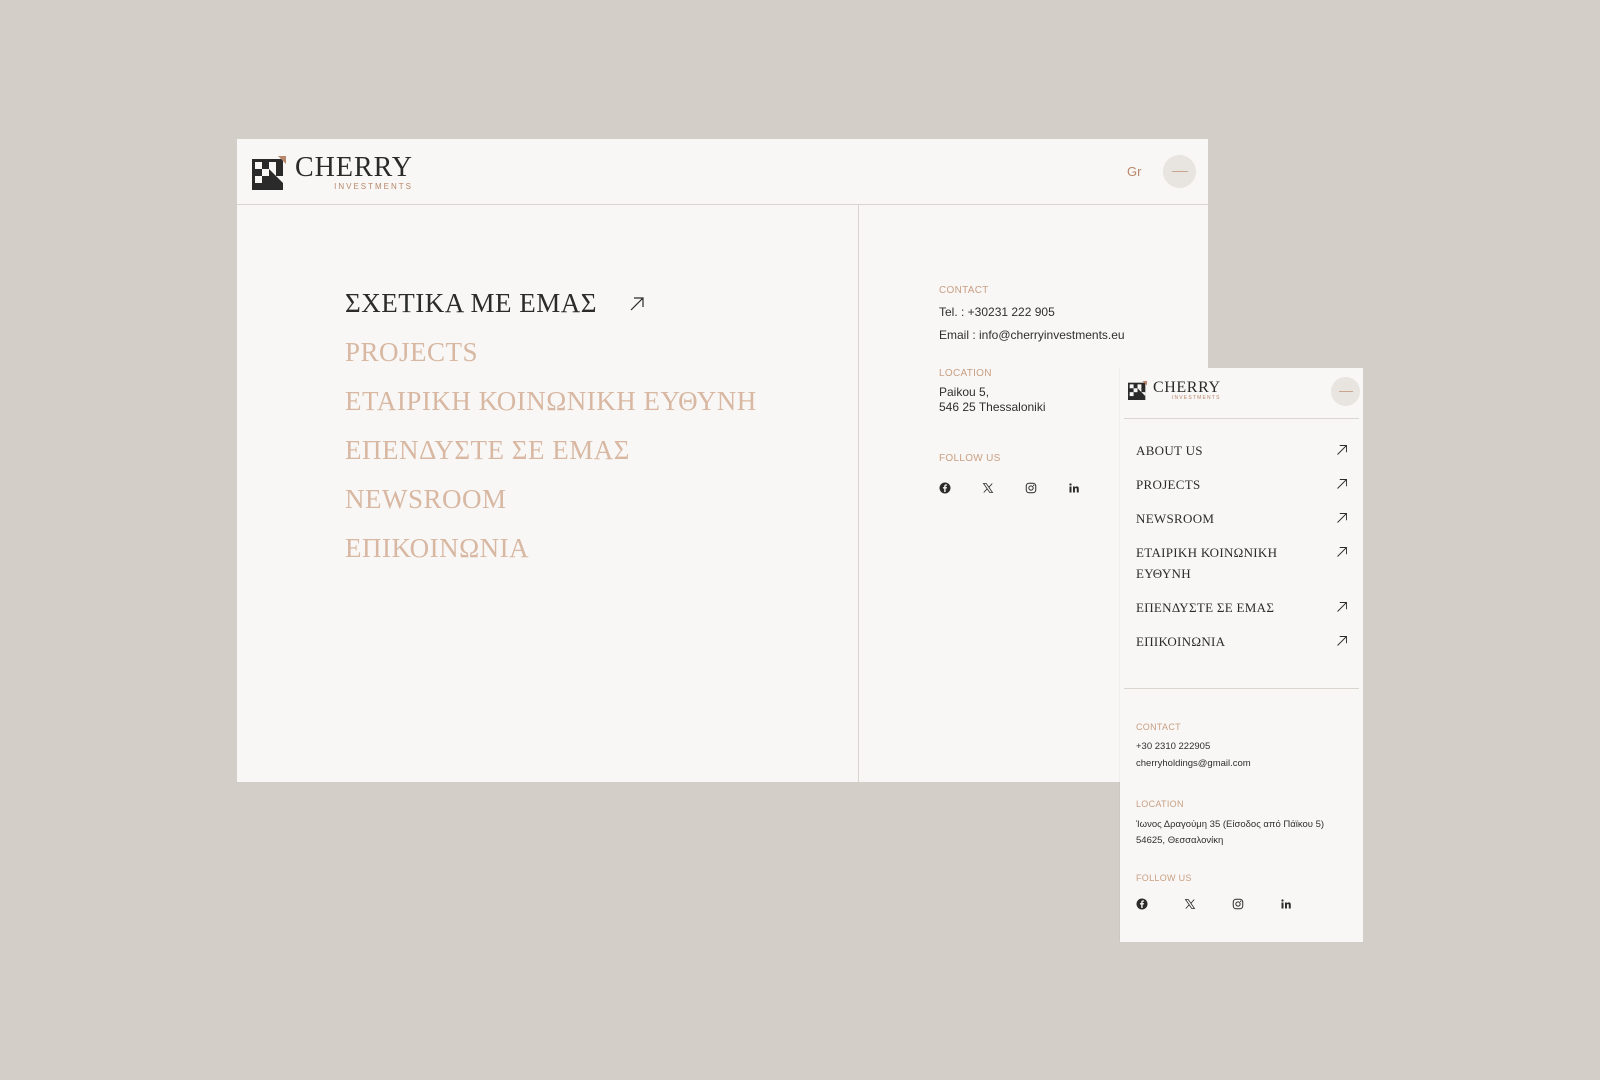 The image size is (1600, 1080). What do you see at coordinates (1241, 688) in the screenshot?
I see `mobile-divider` at bounding box center [1241, 688].